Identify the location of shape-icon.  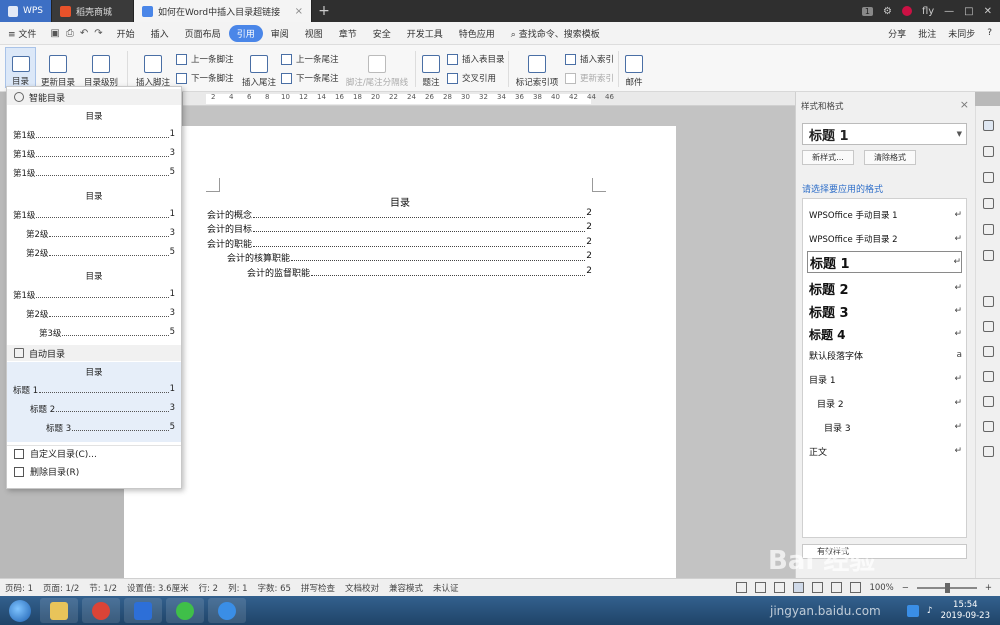
(988, 177).